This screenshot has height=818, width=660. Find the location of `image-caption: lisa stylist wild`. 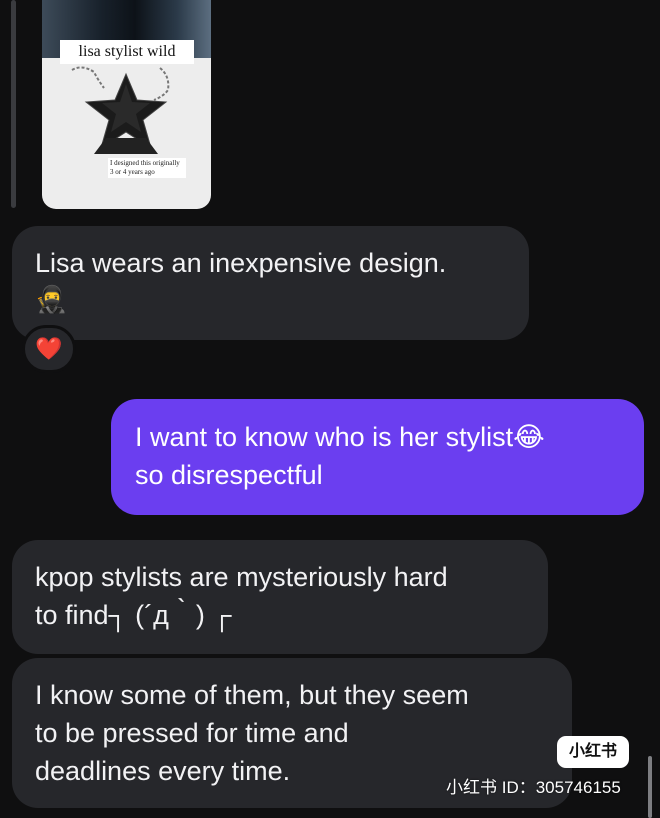

image-caption: lisa stylist wild is located at coordinates (127, 52).